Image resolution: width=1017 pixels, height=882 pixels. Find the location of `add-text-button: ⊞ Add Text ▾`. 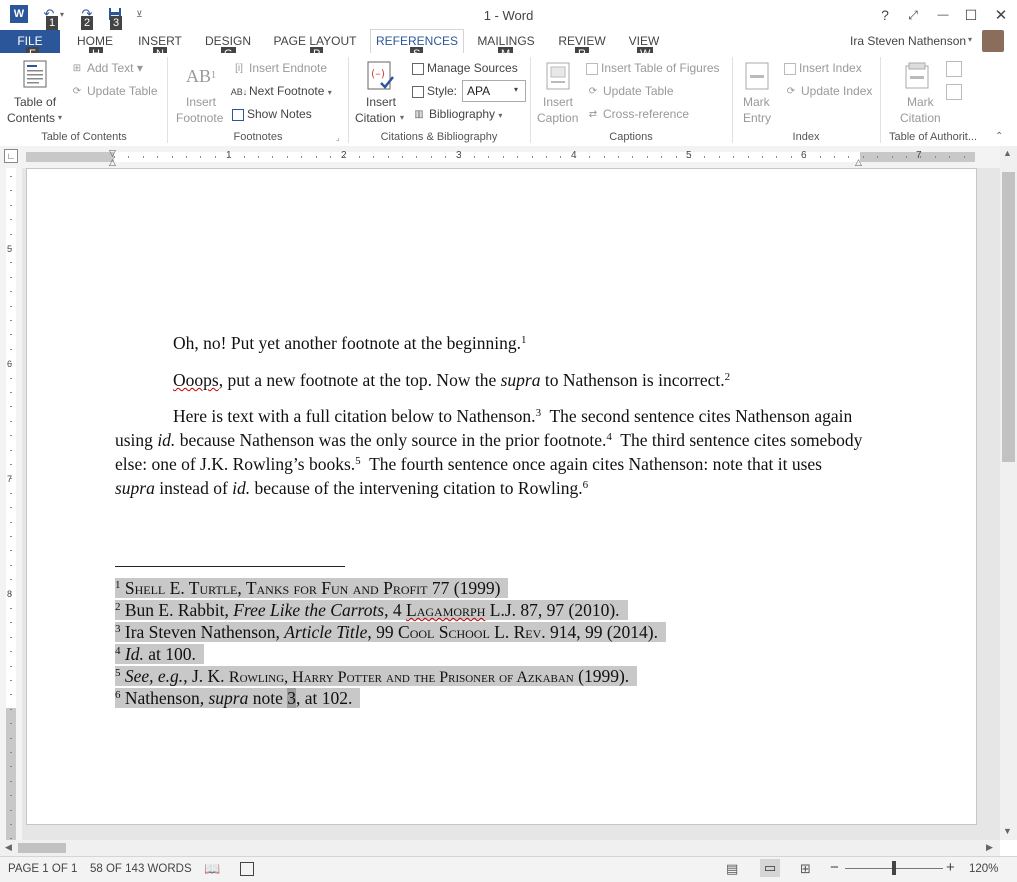

add-text-button: ⊞ Add Text ▾ is located at coordinates (106, 68).